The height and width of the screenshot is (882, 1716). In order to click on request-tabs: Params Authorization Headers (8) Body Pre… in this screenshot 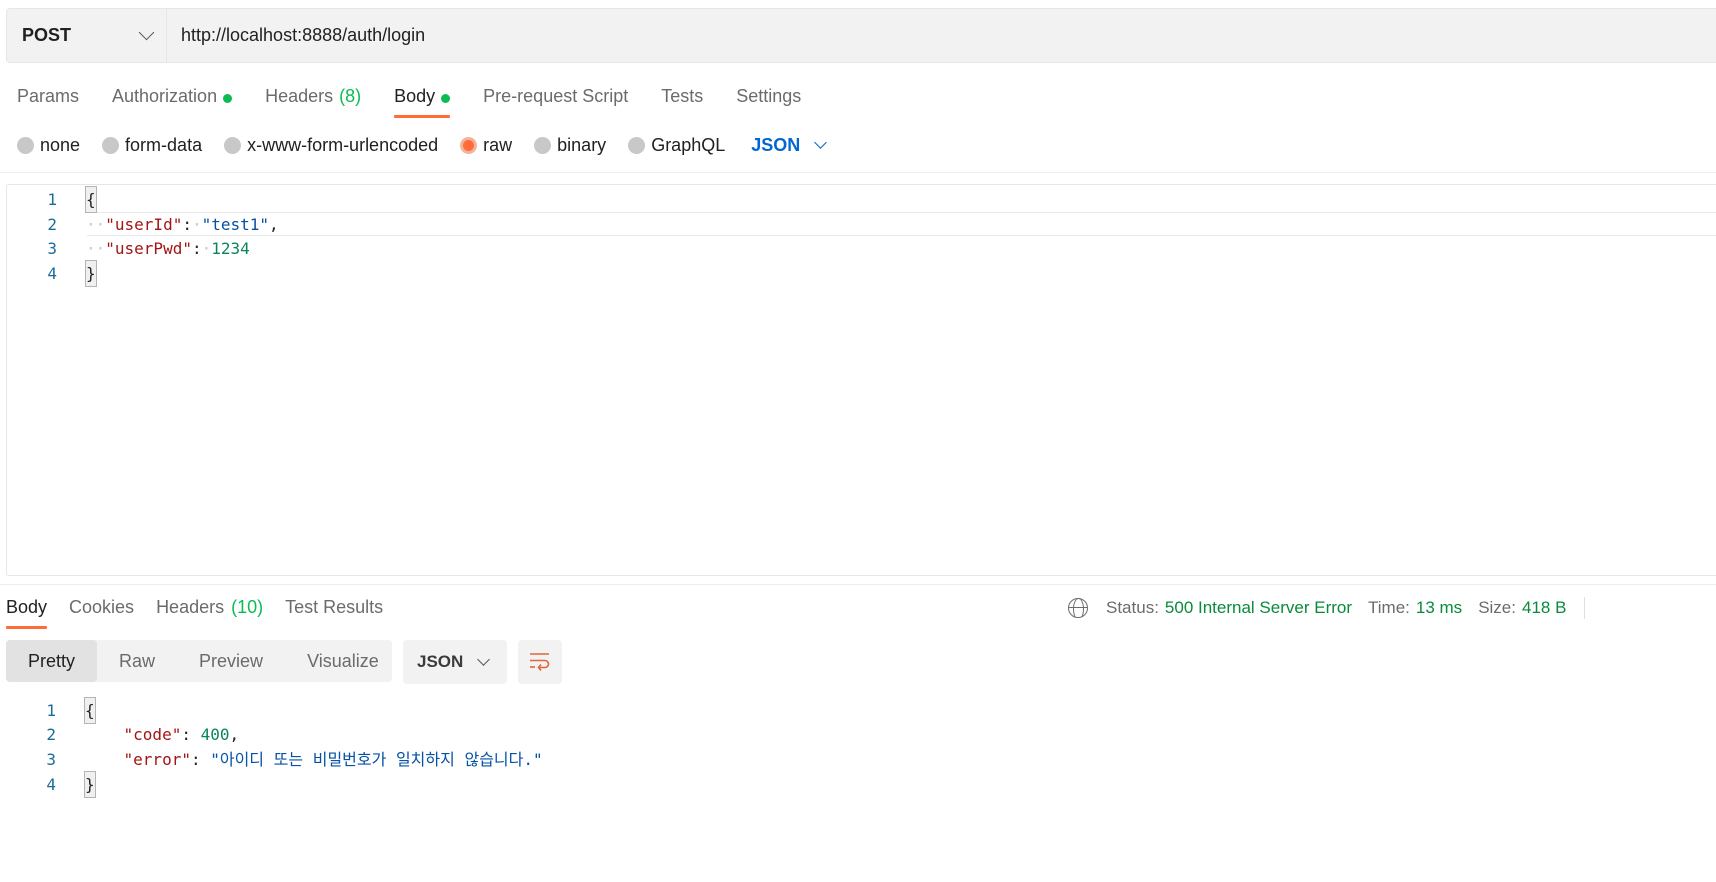, I will do `click(425, 101)`.